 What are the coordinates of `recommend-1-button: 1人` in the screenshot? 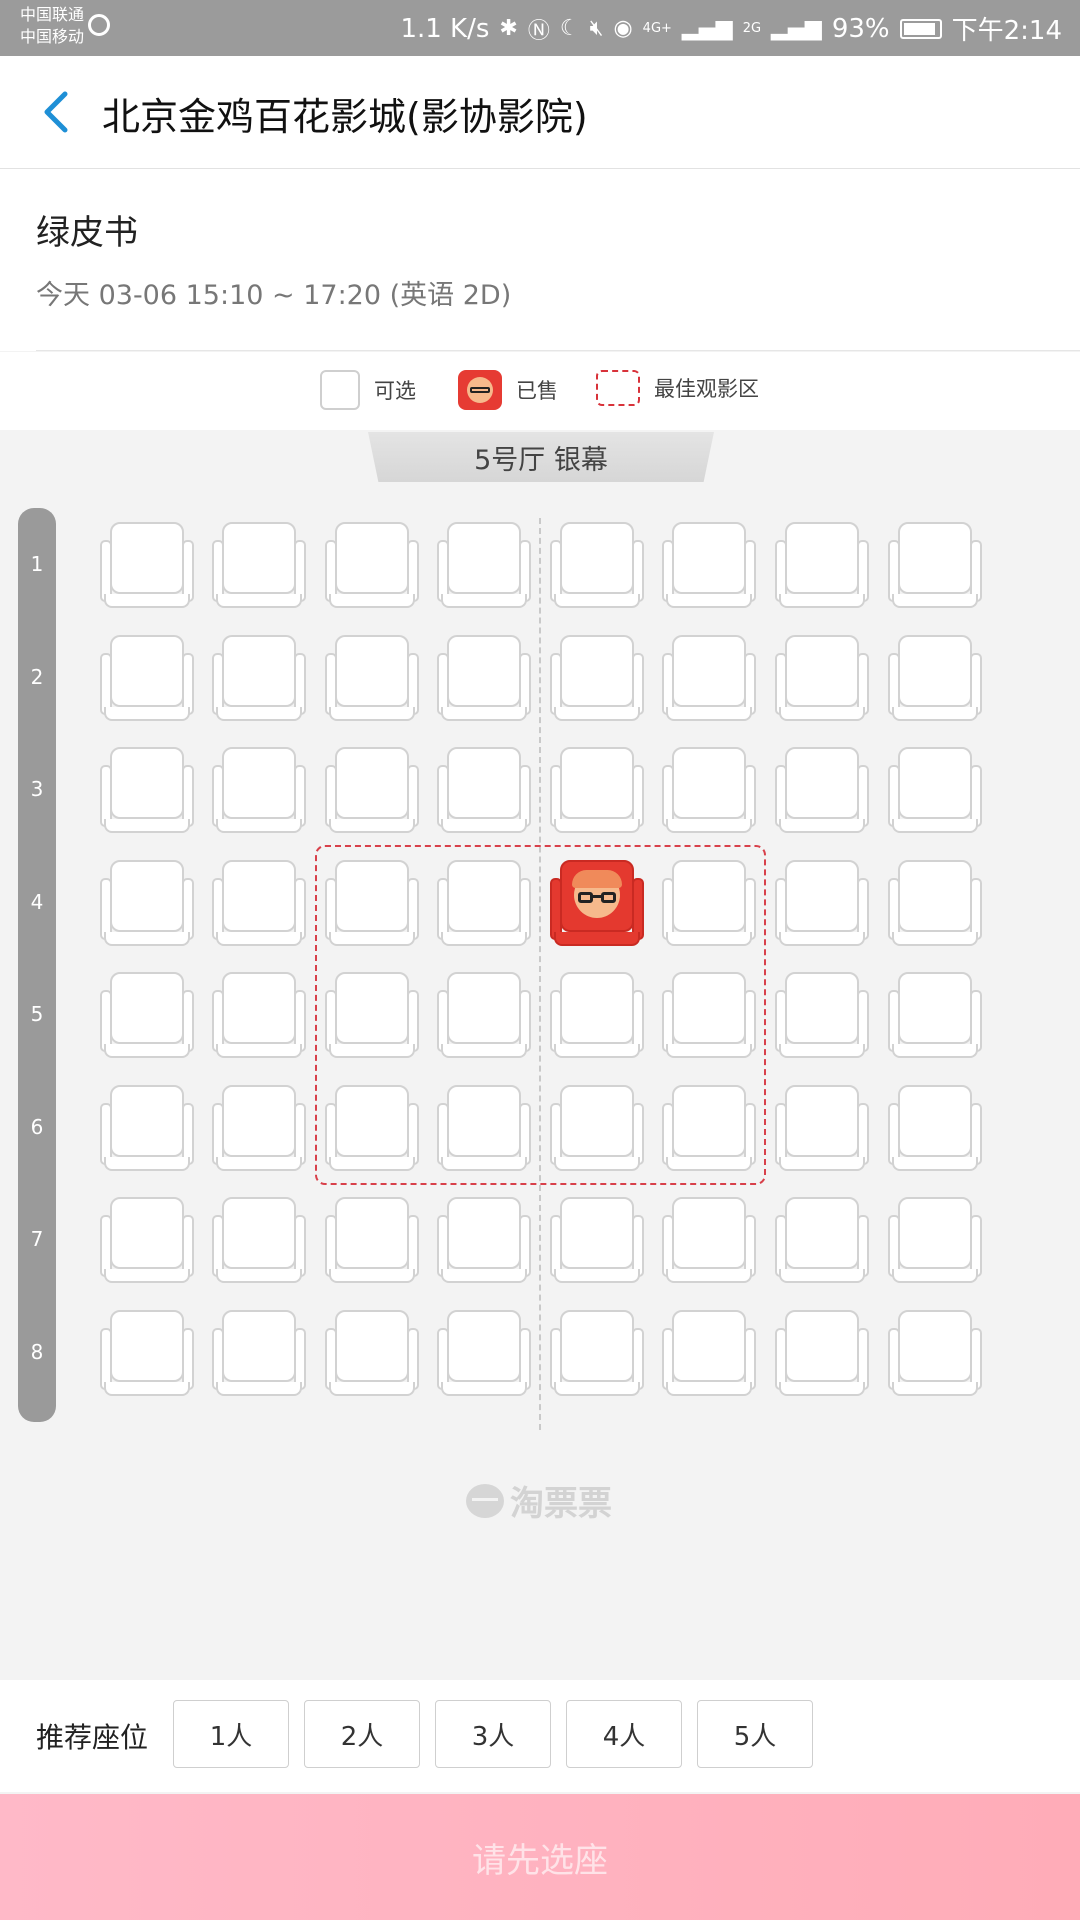 It's located at (231, 1734).